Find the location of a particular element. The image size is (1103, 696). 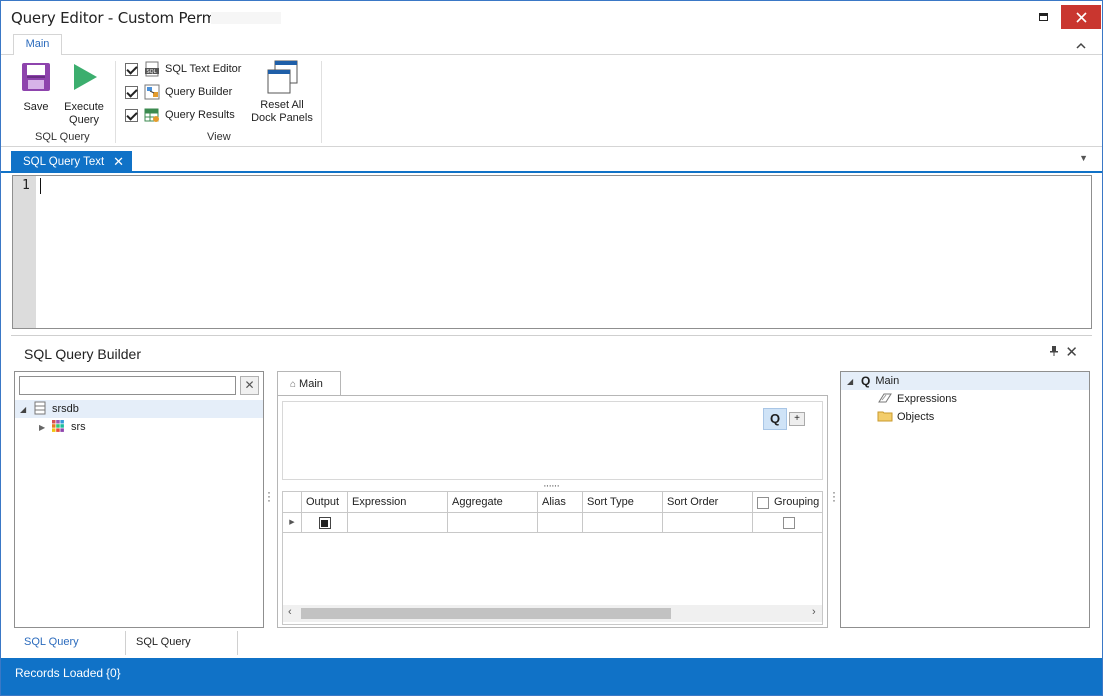

close-icon is located at coordinates (1081, 17).